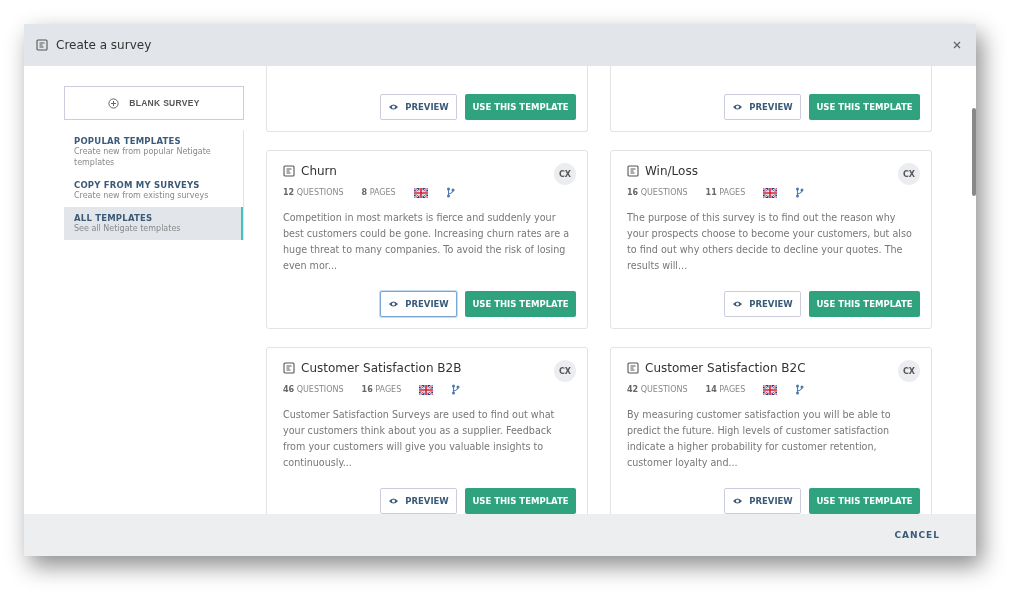 Image resolution: width=1024 pixels, height=604 pixels. Describe the element at coordinates (974, 152) in the screenshot. I see `scrollbar-thumb` at that location.